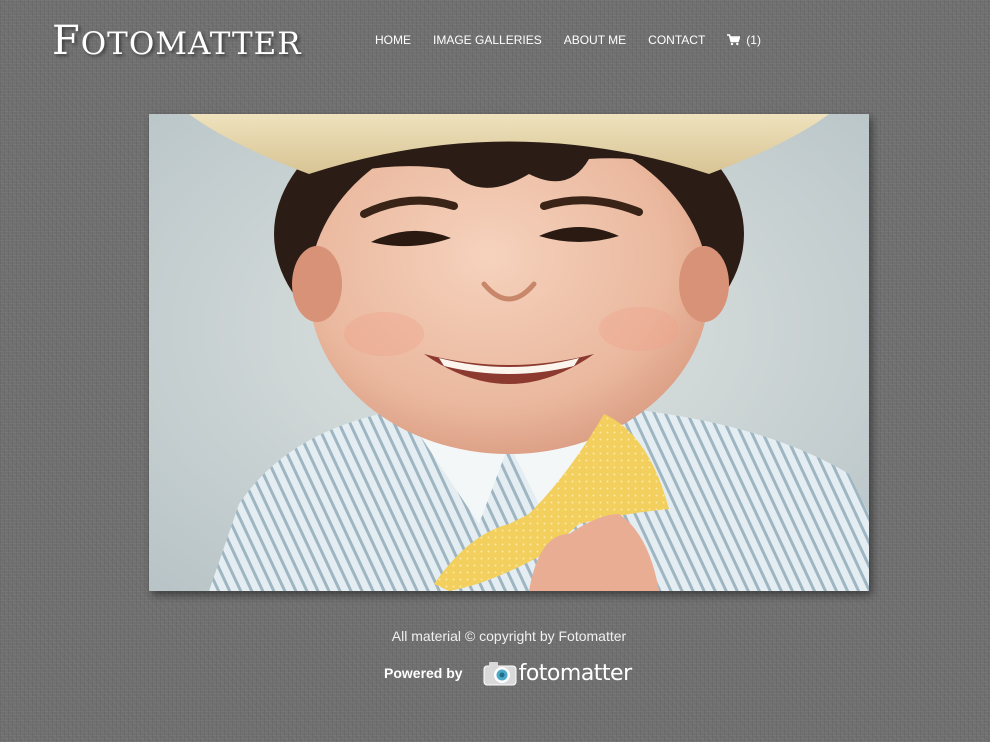 This screenshot has height=742, width=990. What do you see at coordinates (676, 40) in the screenshot?
I see `nav-contact: CONTACT` at bounding box center [676, 40].